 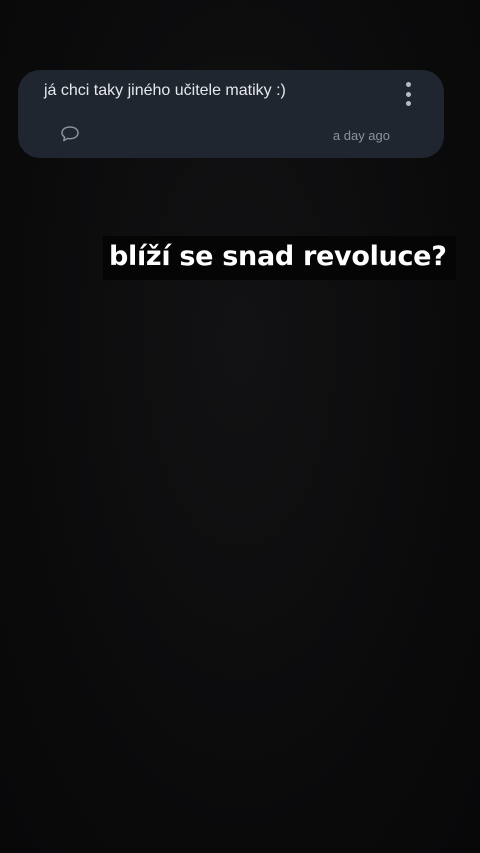 I want to click on overlay-caption: blíží se snad revoluce?, so click(x=279, y=258).